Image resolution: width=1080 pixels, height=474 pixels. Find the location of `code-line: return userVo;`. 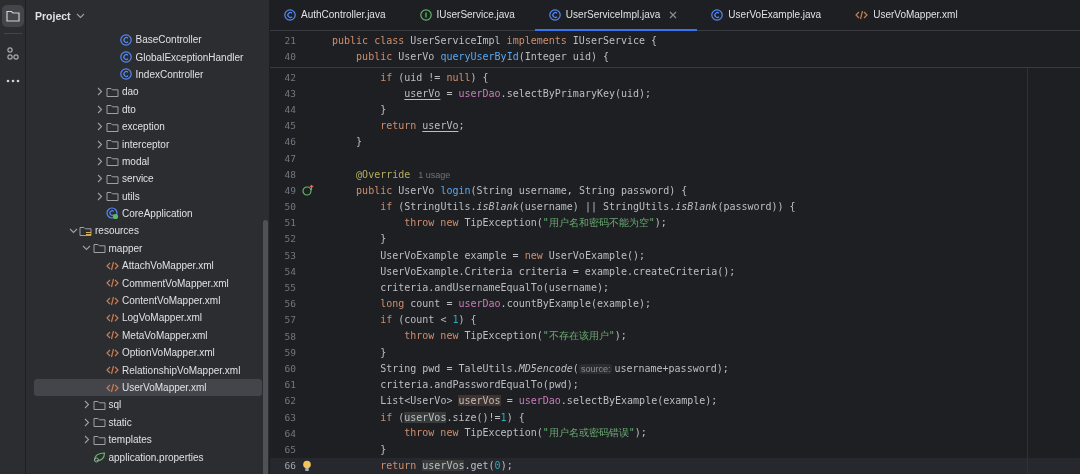

code-line: return userVo; is located at coordinates (422, 126).